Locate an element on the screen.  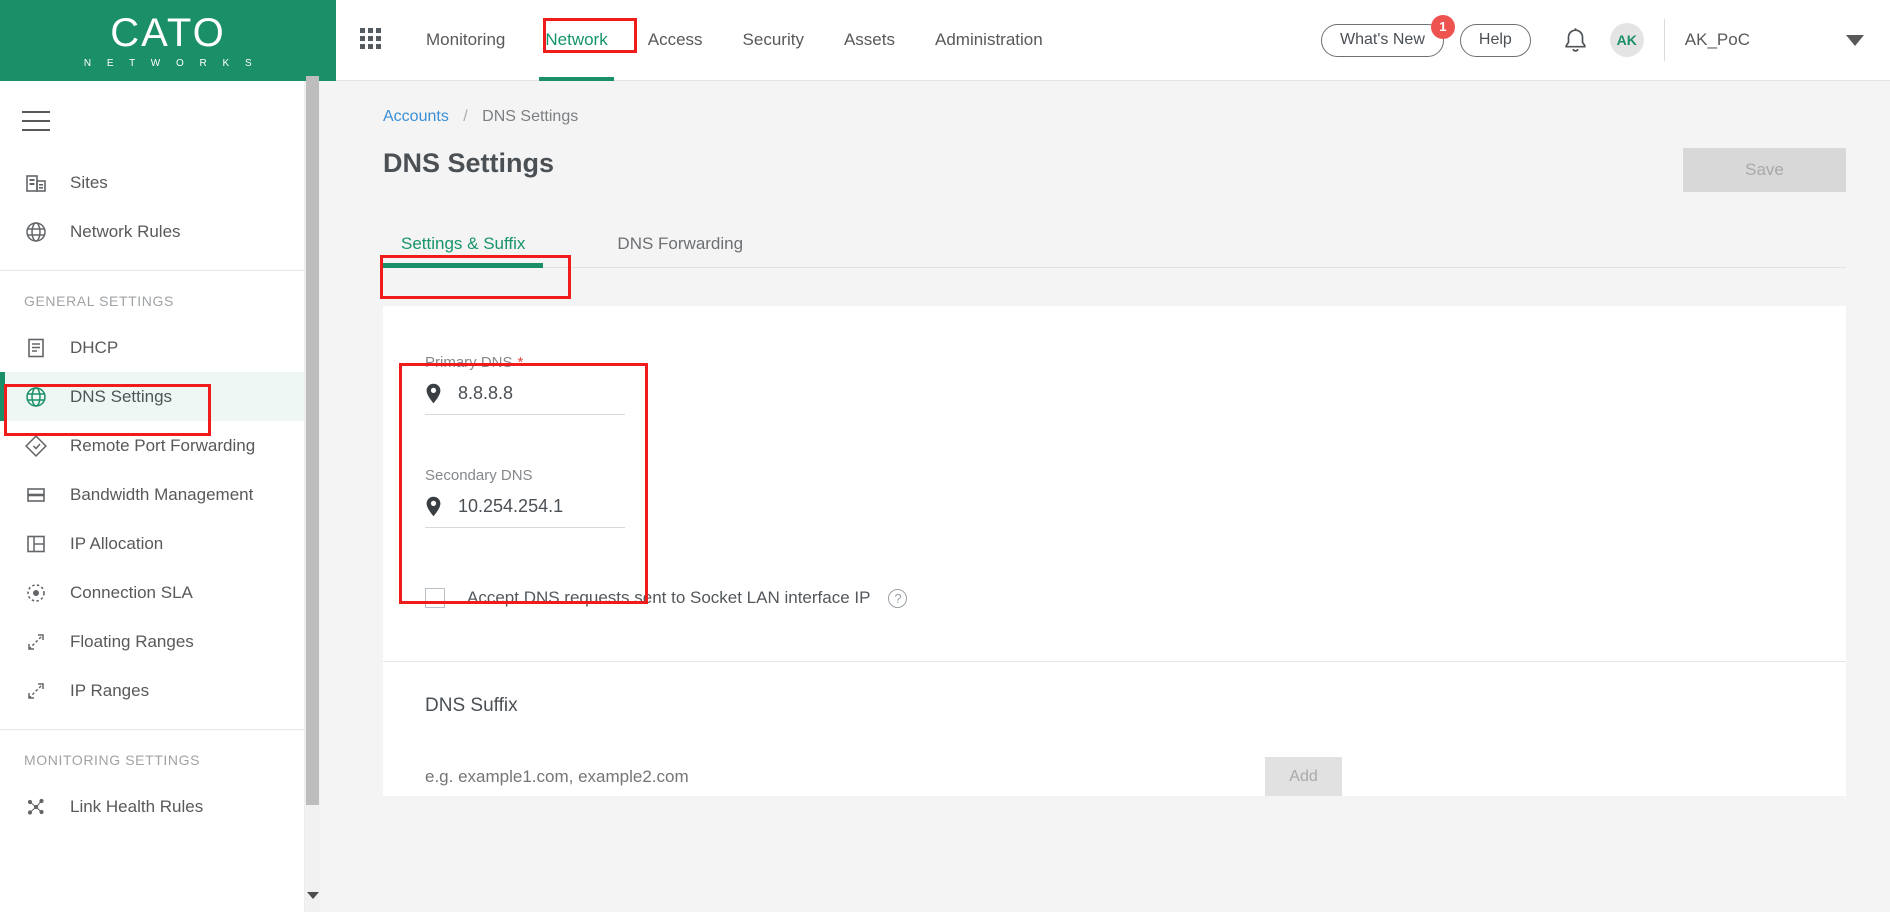
diamond-icon is located at coordinates (36, 446).